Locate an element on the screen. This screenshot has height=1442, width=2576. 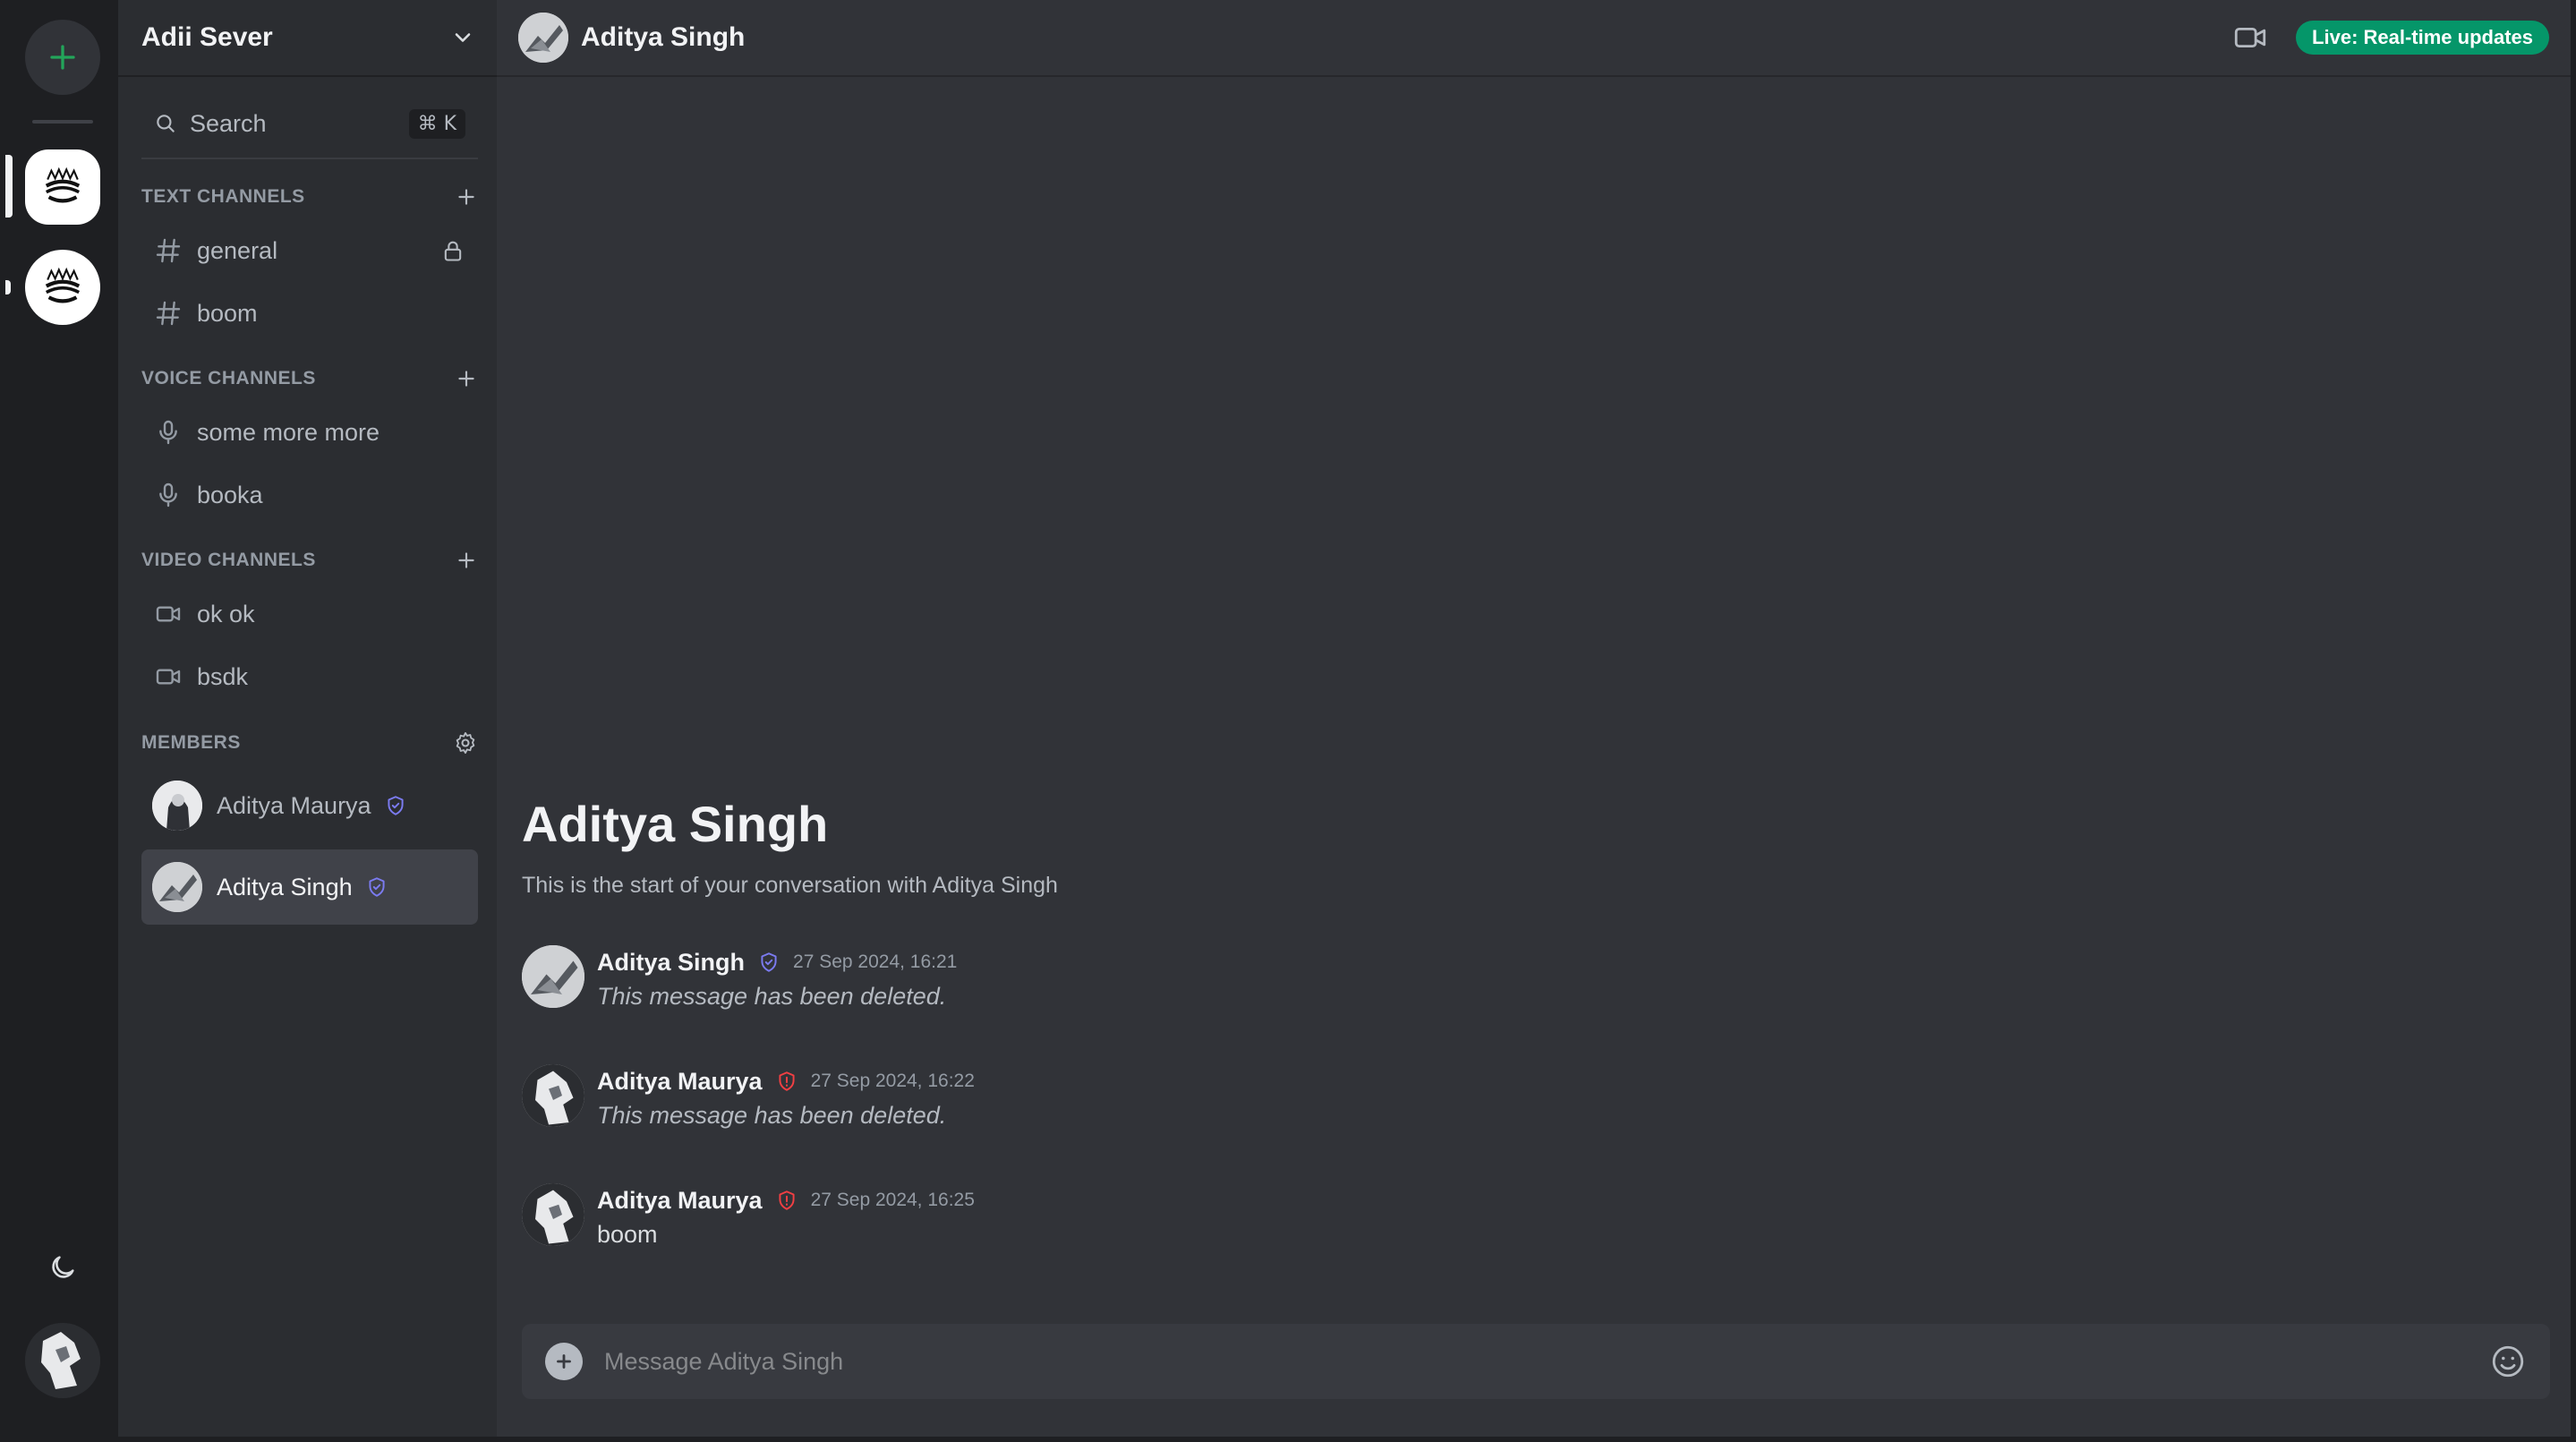
add-text-channel-button is located at coordinates (466, 197).